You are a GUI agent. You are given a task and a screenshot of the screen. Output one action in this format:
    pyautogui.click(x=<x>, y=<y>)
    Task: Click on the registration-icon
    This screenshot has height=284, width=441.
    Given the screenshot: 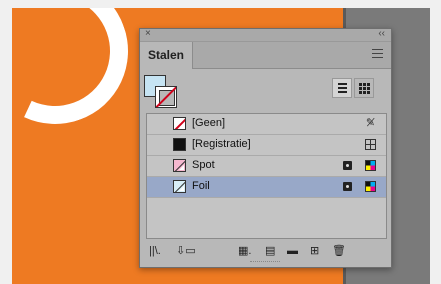 What is the action you would take?
    pyautogui.click(x=370, y=144)
    